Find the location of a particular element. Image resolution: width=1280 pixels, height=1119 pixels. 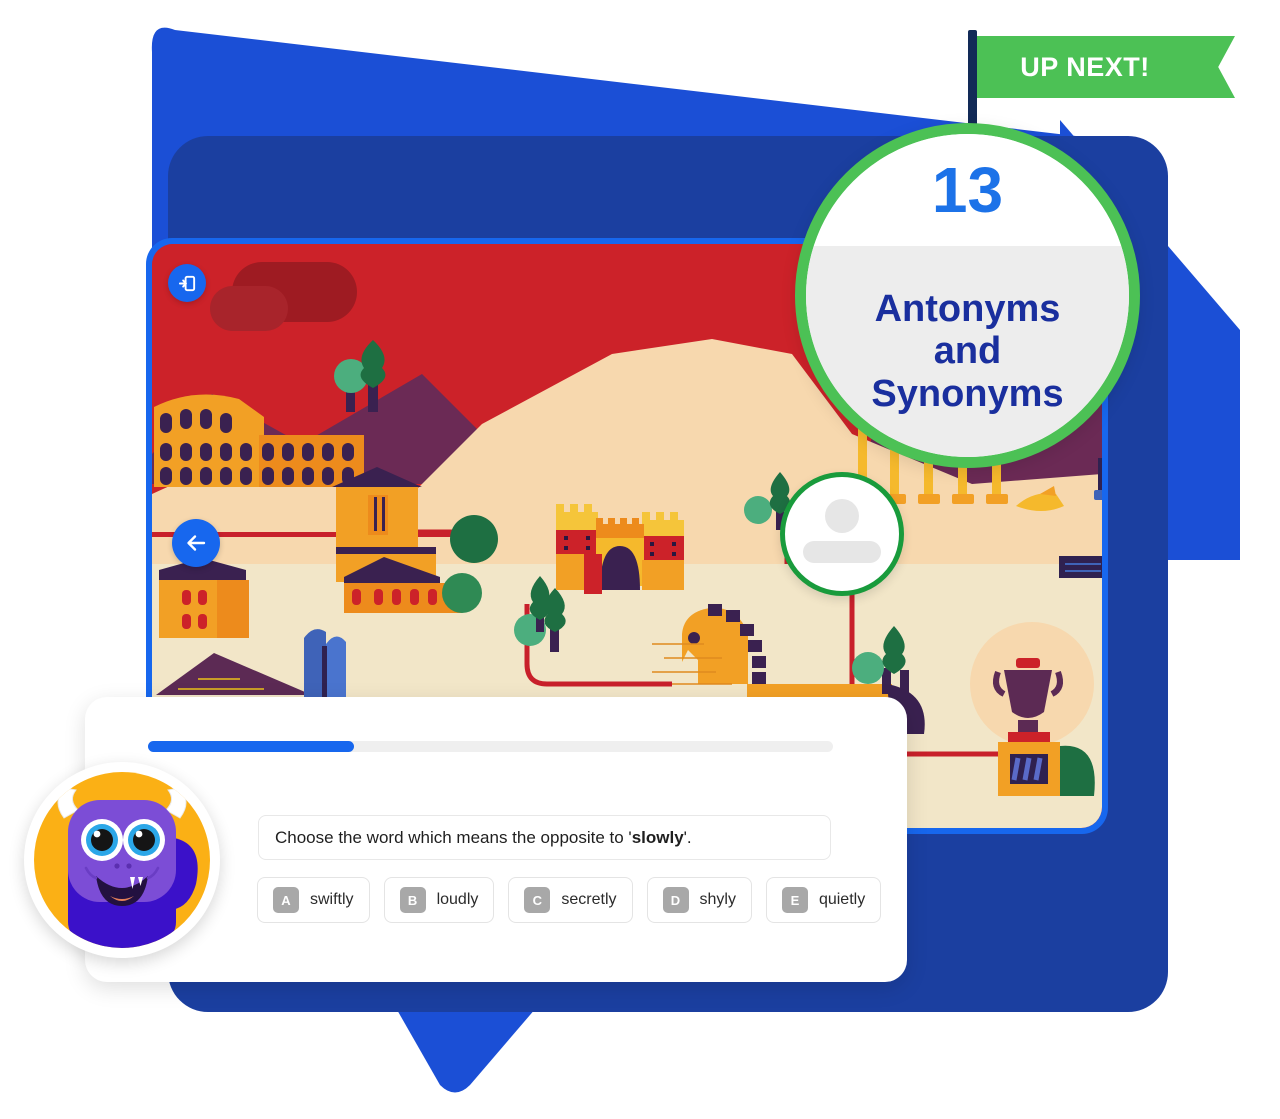

temple-building is located at coordinates (415, 540).